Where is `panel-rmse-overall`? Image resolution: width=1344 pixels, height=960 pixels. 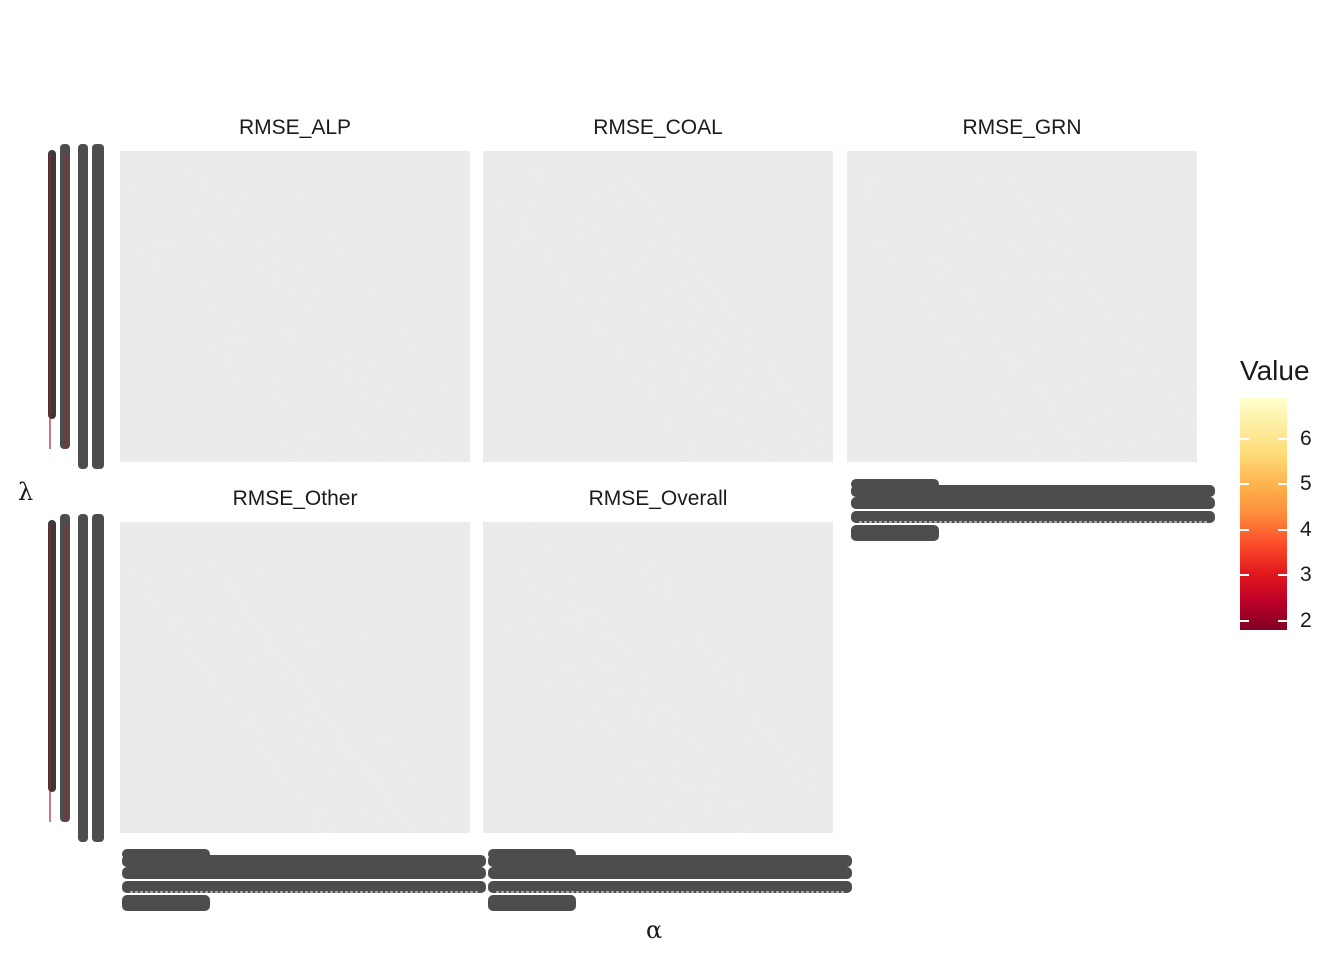
panel-rmse-overall is located at coordinates (658, 677).